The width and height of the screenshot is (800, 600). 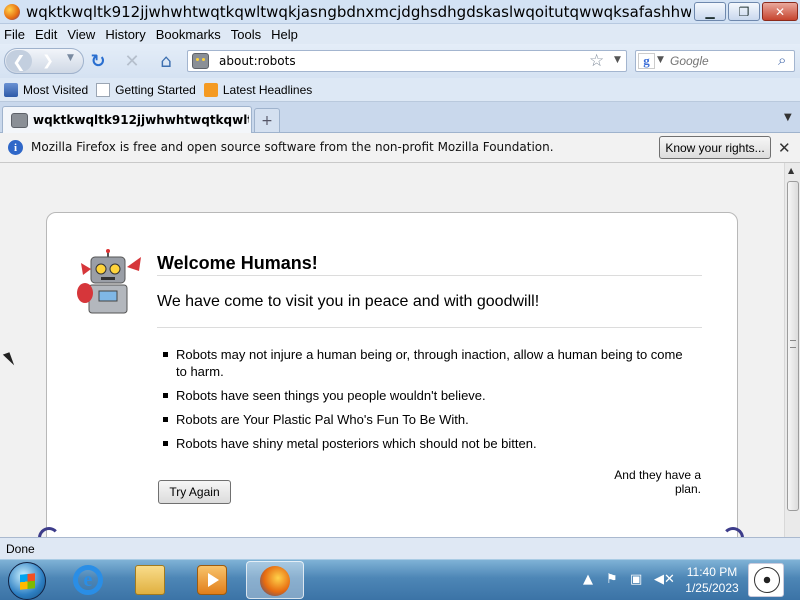 I want to click on search-icon: ⌕, so click(x=782, y=60).